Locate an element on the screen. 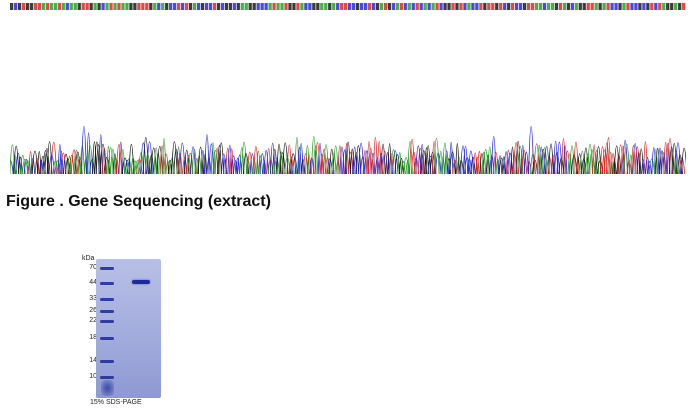  sample-protein-band is located at coordinates (141, 282).